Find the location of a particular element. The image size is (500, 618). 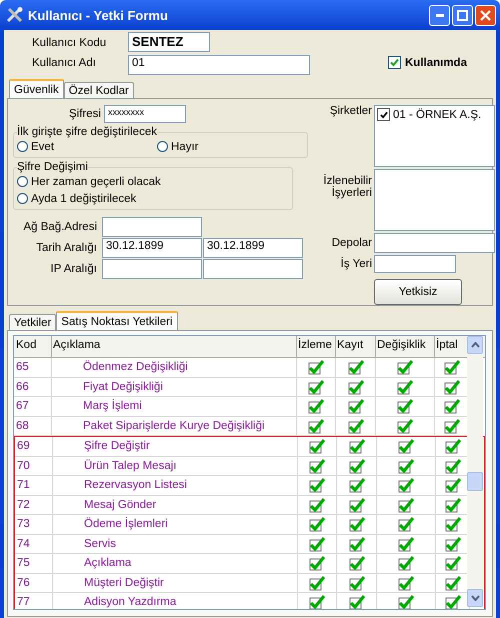

tab: Yetkiler is located at coordinates (32, 322).